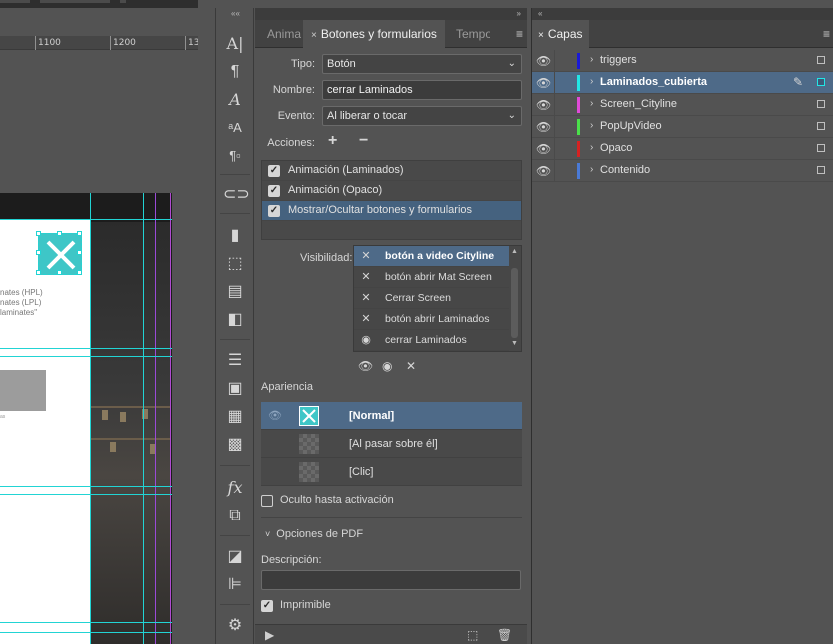 This screenshot has width=833, height=644. What do you see at coordinates (235, 585) in the screenshot?
I see `align-icon: ⊫` at bounding box center [235, 585].